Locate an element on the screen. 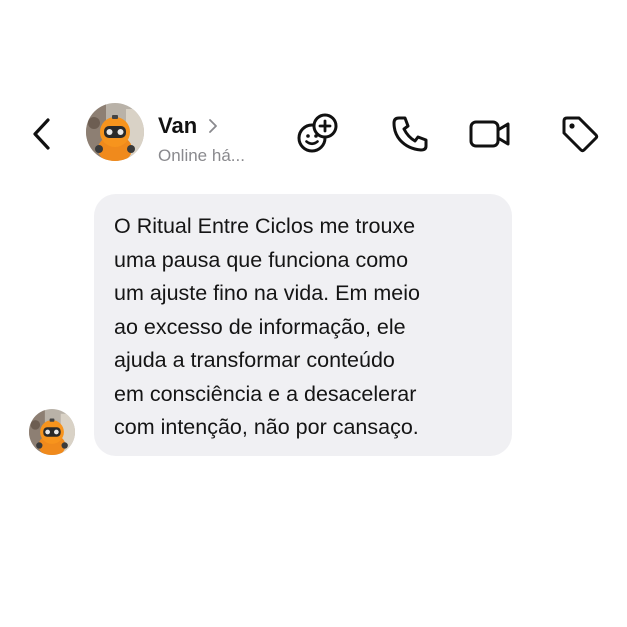 The height and width of the screenshot is (627, 627). message-line: com intenção, não por cansaço. is located at coordinates (266, 427).